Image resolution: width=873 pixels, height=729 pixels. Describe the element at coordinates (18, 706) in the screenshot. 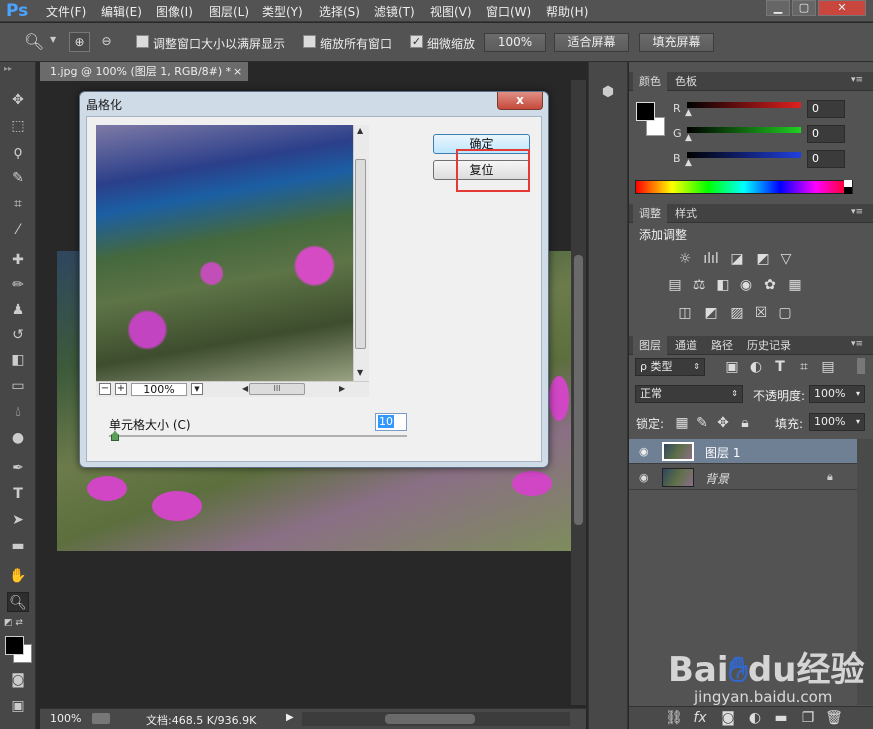

I see `screen-mode-icon: ▣` at that location.